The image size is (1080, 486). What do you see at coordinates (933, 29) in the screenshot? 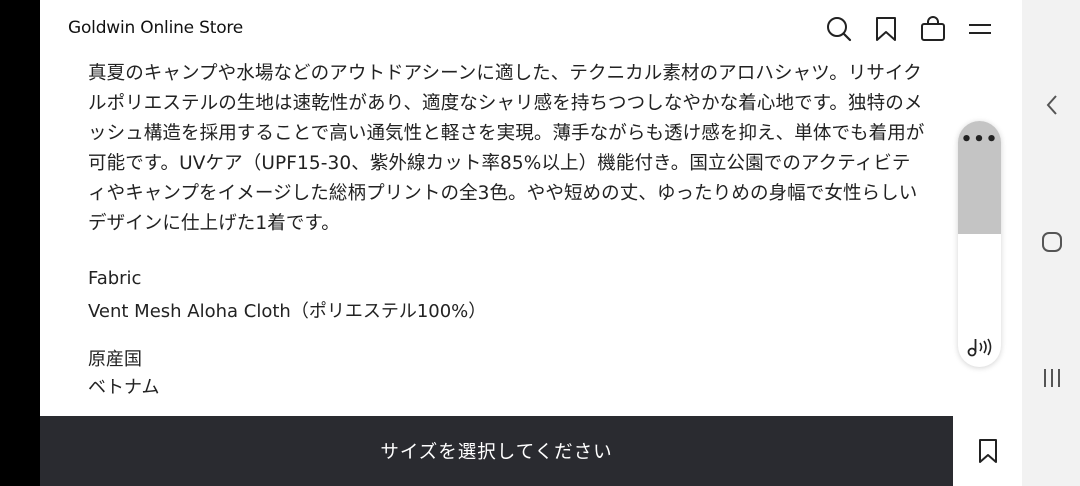
I see `shopping-bag-icon` at bounding box center [933, 29].